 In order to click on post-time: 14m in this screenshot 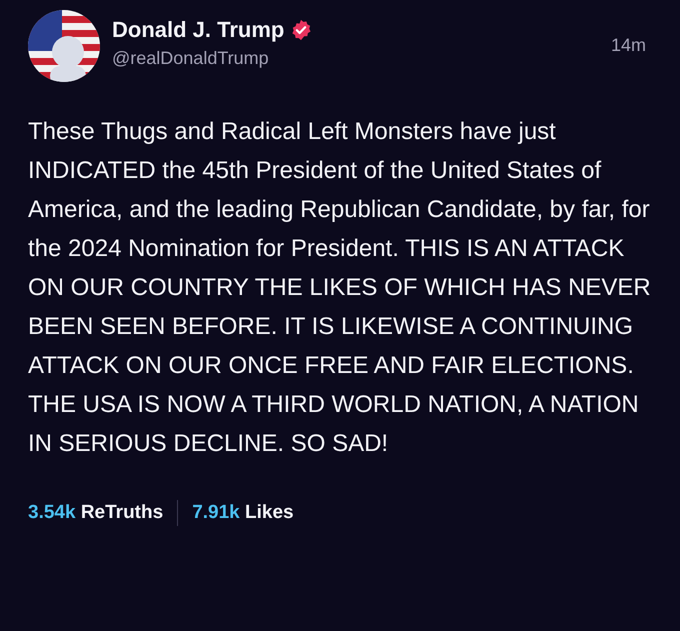, I will do `click(628, 45)`.